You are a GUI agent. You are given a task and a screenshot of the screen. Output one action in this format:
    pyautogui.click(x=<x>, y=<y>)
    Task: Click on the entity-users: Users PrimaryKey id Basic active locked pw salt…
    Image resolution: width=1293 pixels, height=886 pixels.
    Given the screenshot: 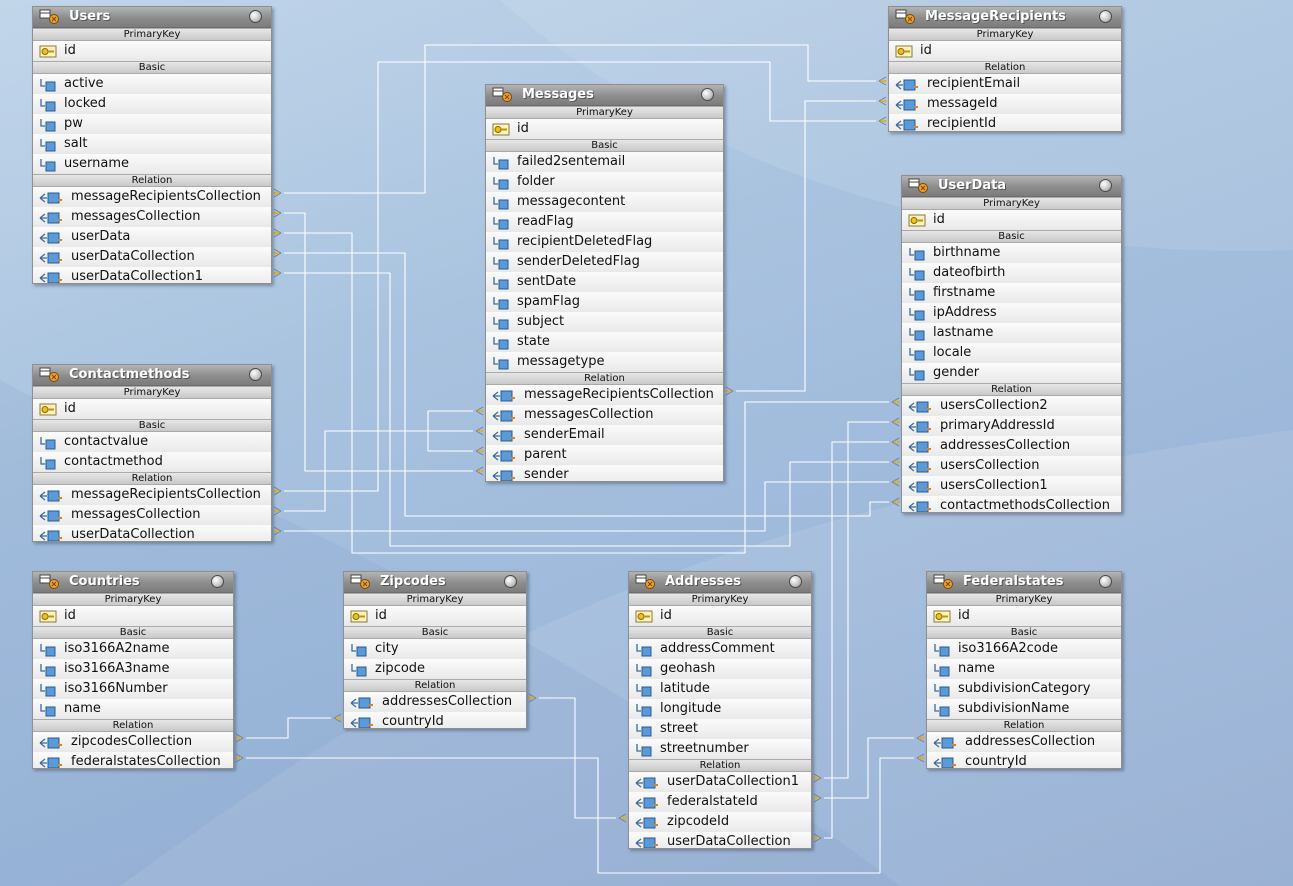 What is the action you would take?
    pyautogui.click(x=152, y=145)
    